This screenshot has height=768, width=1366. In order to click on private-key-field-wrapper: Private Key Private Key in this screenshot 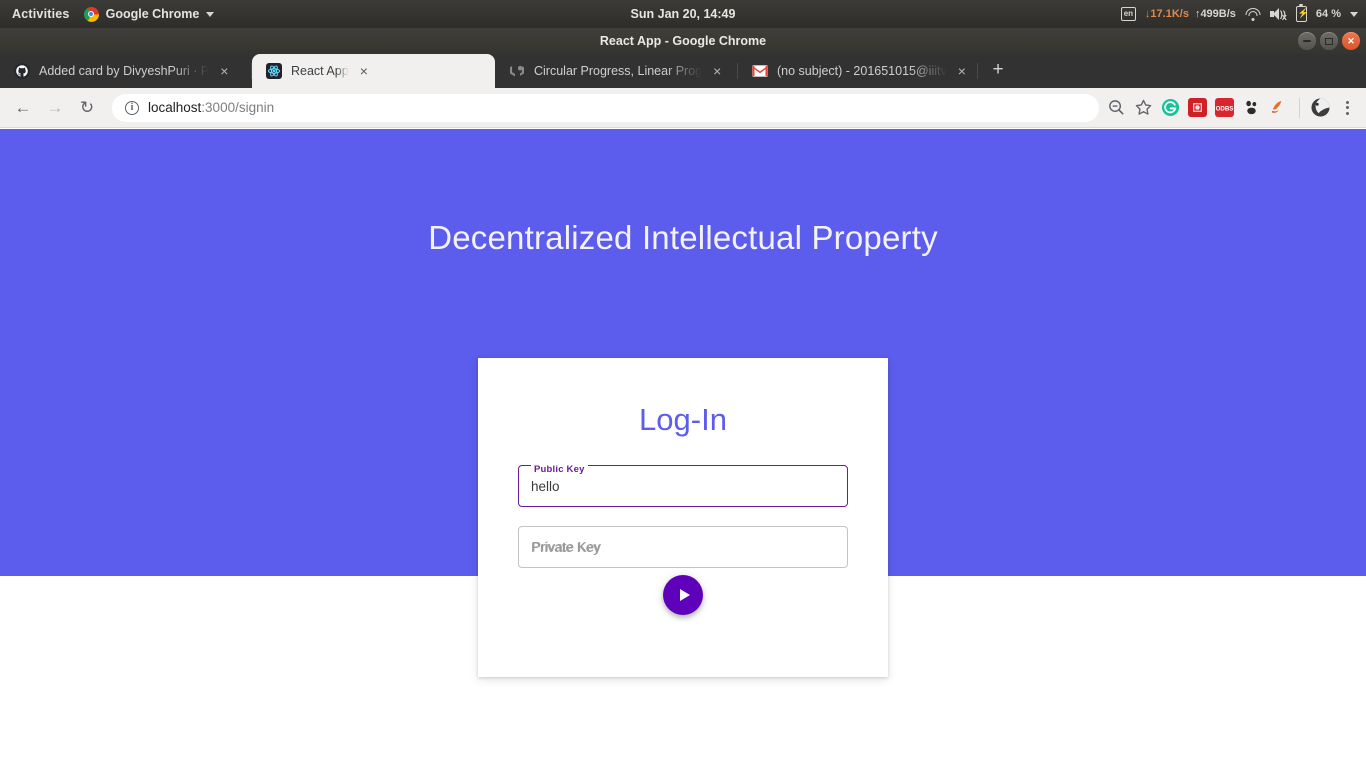, I will do `click(683, 547)`.